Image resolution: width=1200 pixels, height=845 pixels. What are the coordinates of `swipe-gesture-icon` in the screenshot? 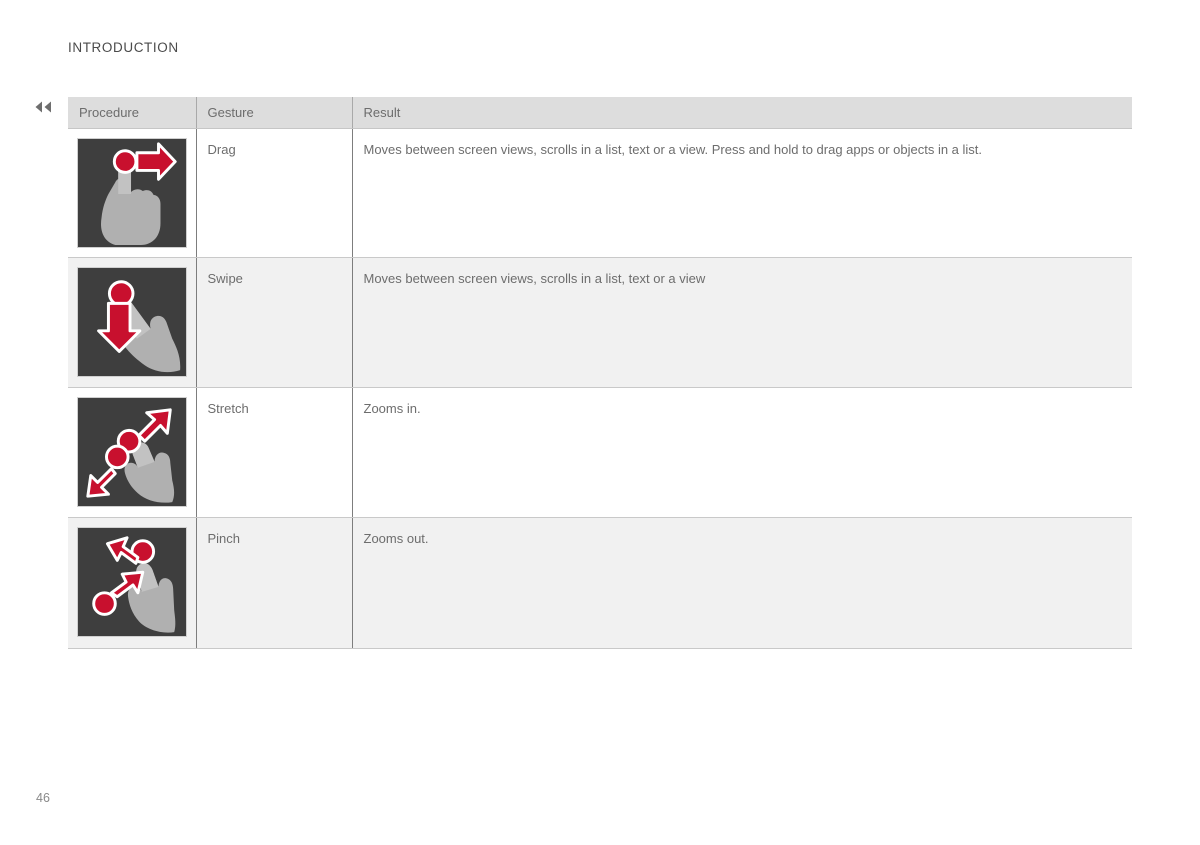 It's located at (132, 322).